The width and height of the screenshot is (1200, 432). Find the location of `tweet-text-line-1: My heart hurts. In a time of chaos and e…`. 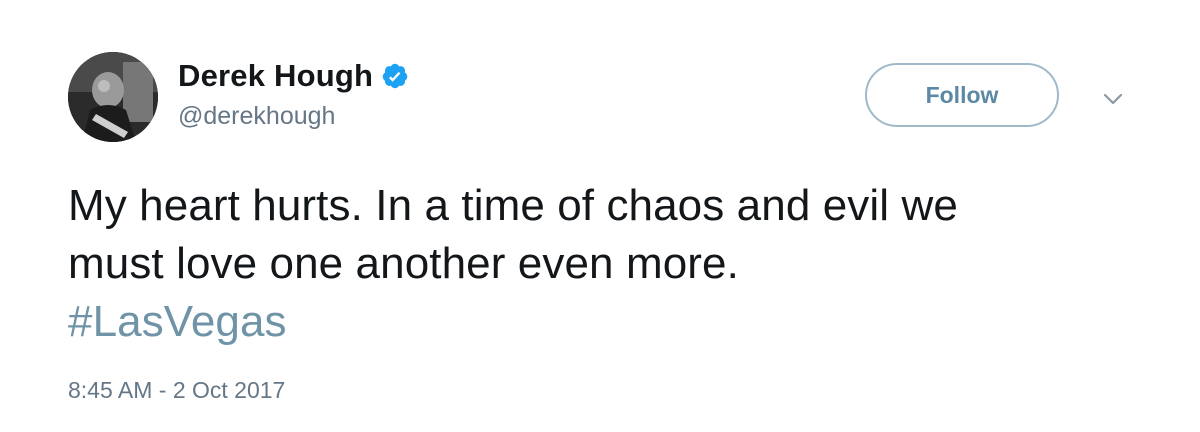

tweet-text-line-1: My heart hurts. In a time of chaos and e… is located at coordinates (513, 205).